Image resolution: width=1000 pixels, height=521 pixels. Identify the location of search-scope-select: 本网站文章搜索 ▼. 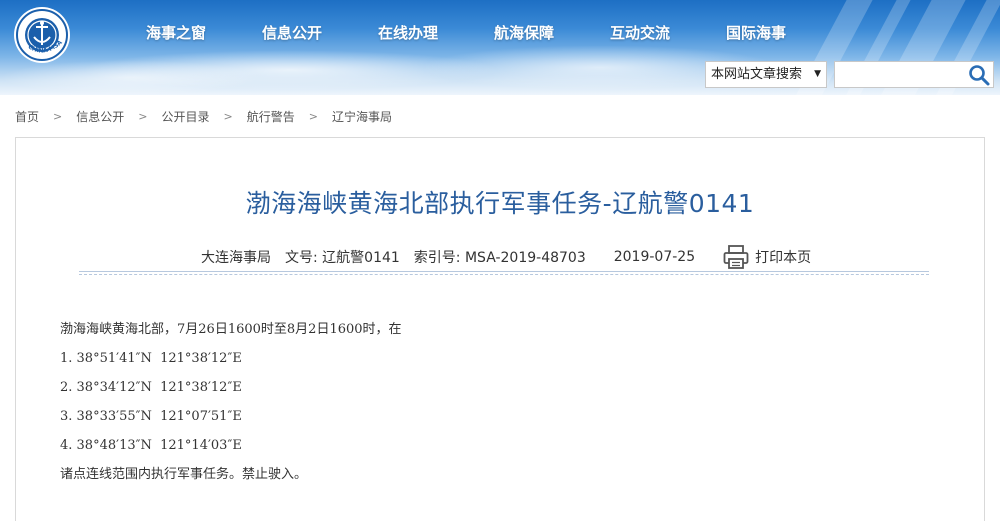
(766, 74).